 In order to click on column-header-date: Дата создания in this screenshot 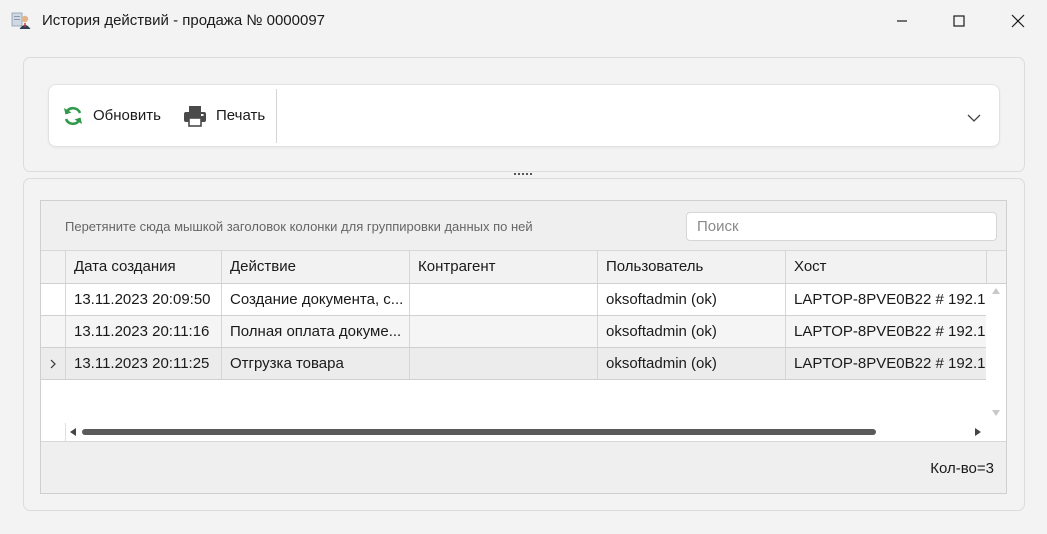, I will do `click(144, 267)`.